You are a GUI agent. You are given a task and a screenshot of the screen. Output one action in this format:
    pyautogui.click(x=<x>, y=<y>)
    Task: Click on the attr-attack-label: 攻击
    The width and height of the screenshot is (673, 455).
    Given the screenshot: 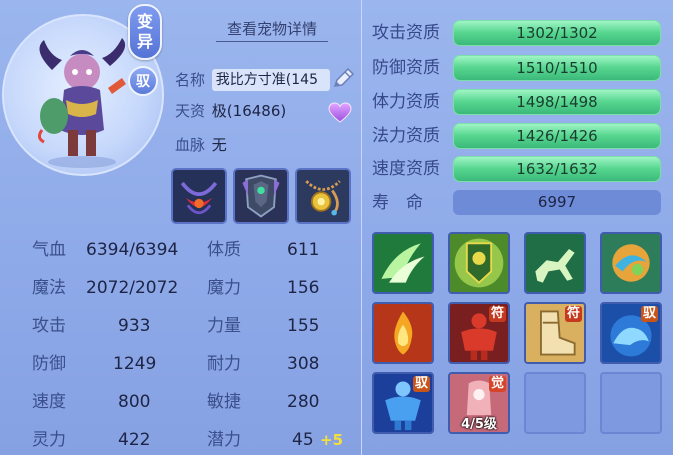 What is the action you would take?
    pyautogui.click(x=49, y=326)
    